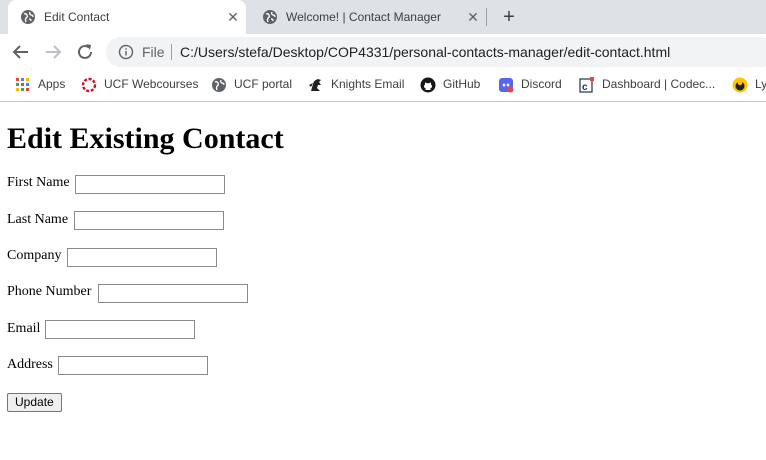 This screenshot has width=766, height=460. What do you see at coordinates (120, 329) in the screenshot?
I see `email-field` at bounding box center [120, 329].